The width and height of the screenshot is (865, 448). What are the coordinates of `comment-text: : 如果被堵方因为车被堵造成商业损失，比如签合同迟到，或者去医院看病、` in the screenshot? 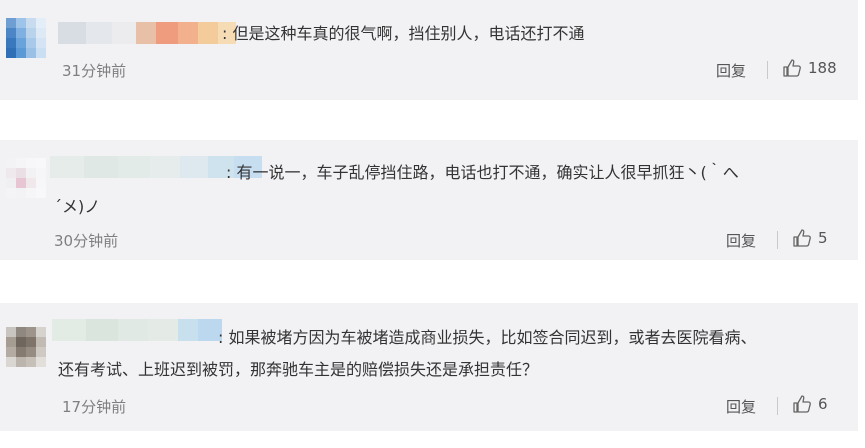 It's located at (487, 337).